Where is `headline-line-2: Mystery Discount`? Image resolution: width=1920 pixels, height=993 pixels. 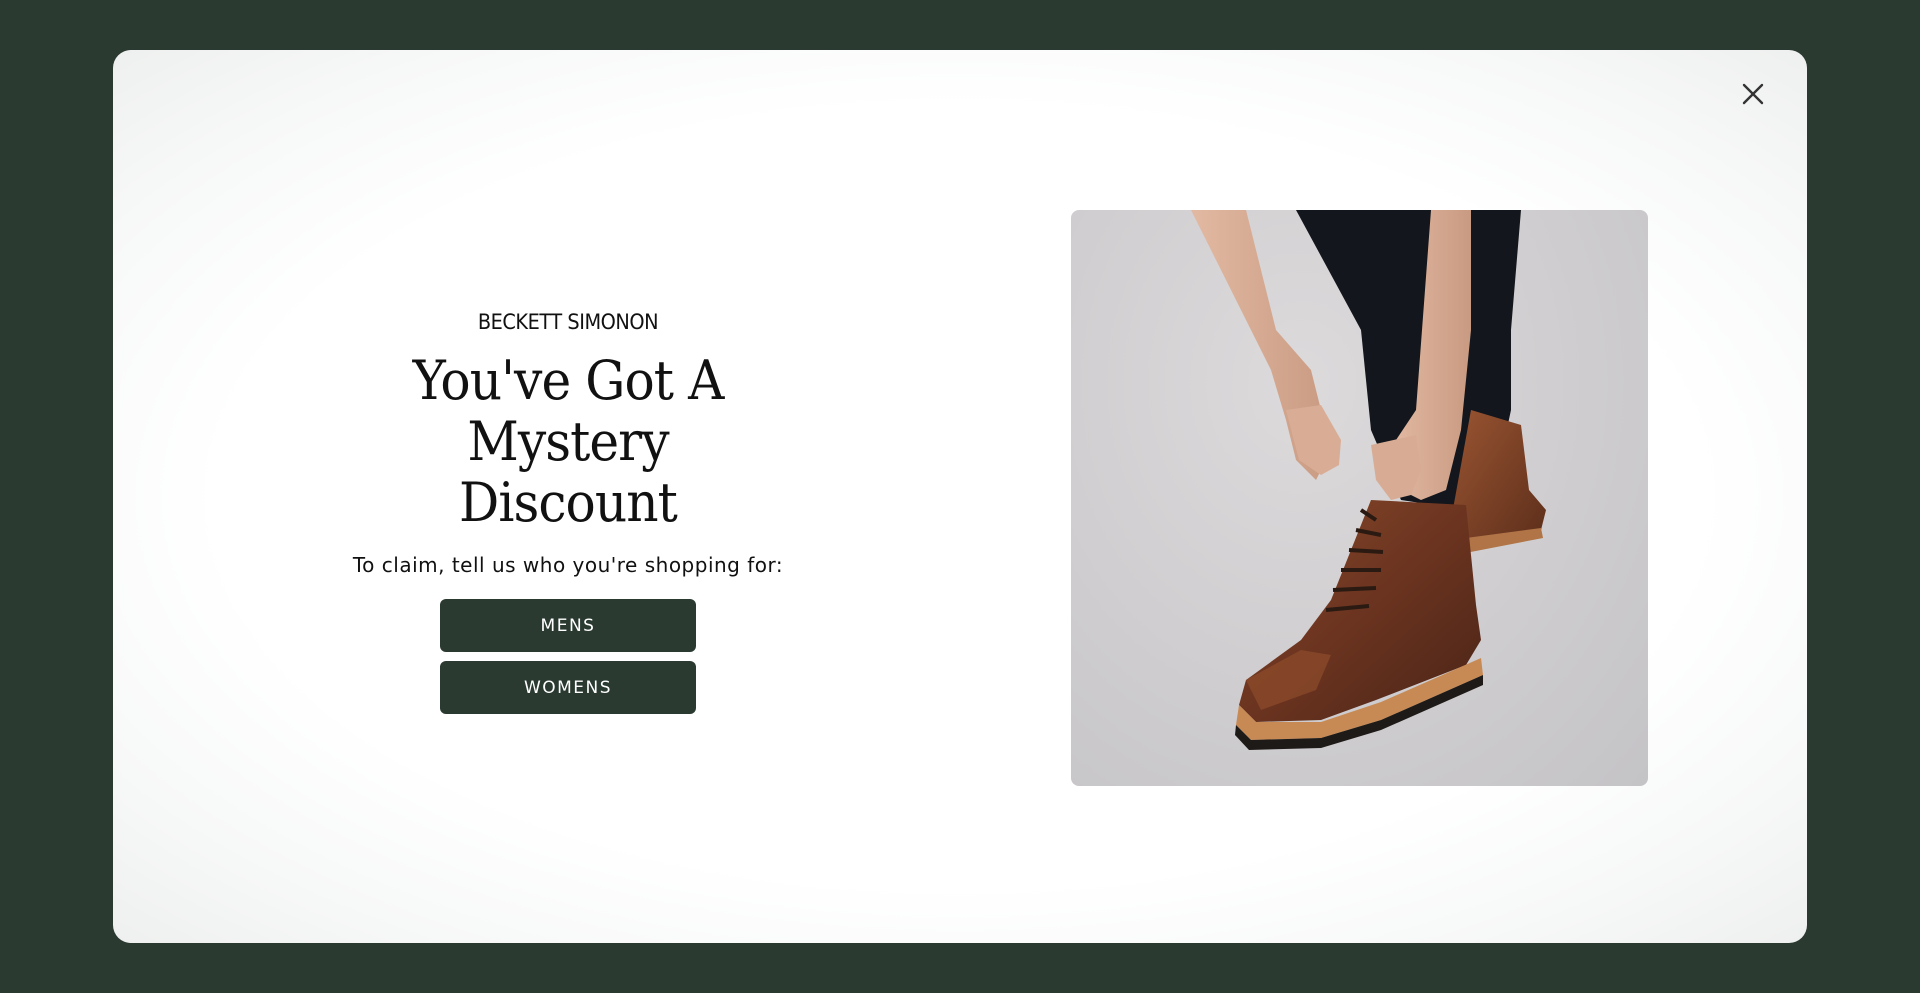
headline-line-2: Mystery Discount is located at coordinates (568, 472).